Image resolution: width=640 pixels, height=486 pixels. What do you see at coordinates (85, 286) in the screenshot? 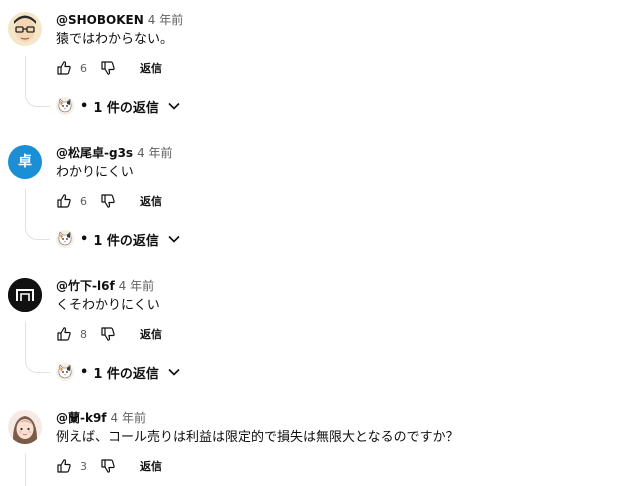
I see `author-name: @竹下-l6f` at bounding box center [85, 286].